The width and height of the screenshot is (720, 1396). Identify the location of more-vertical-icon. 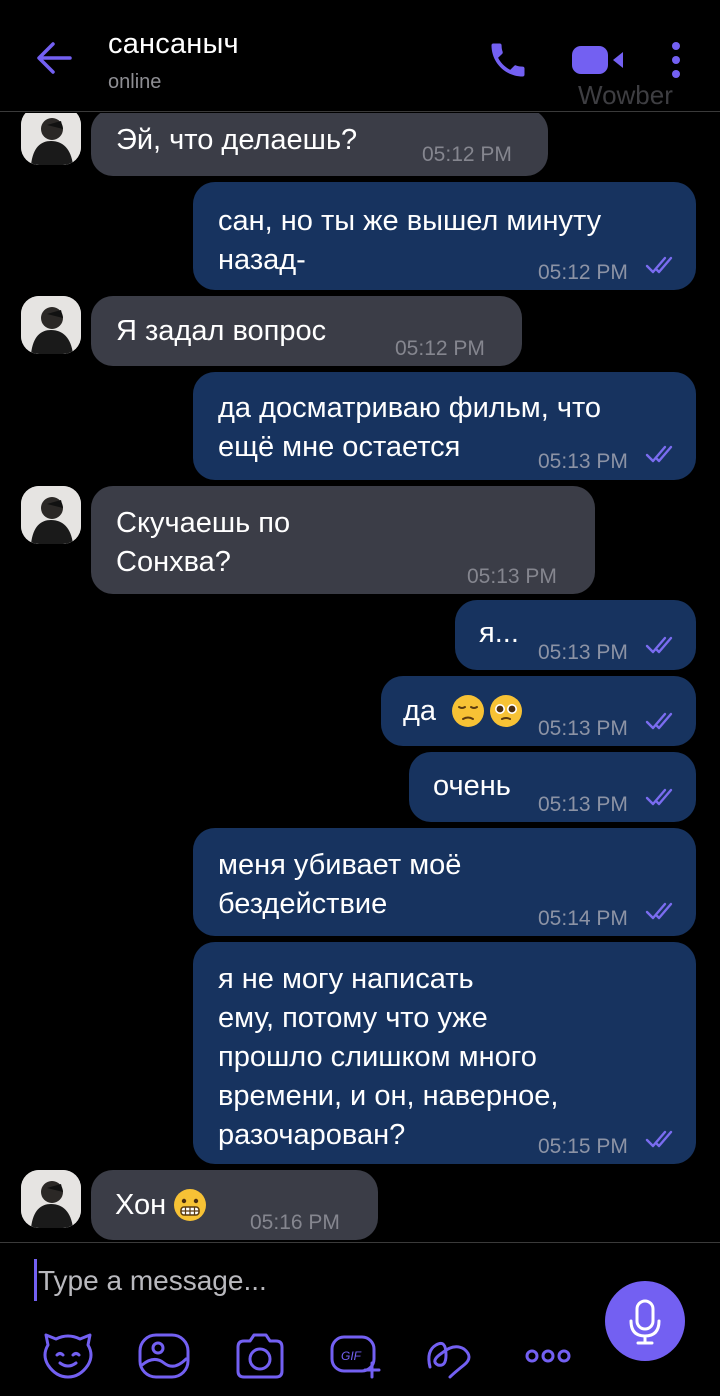
(676, 60).